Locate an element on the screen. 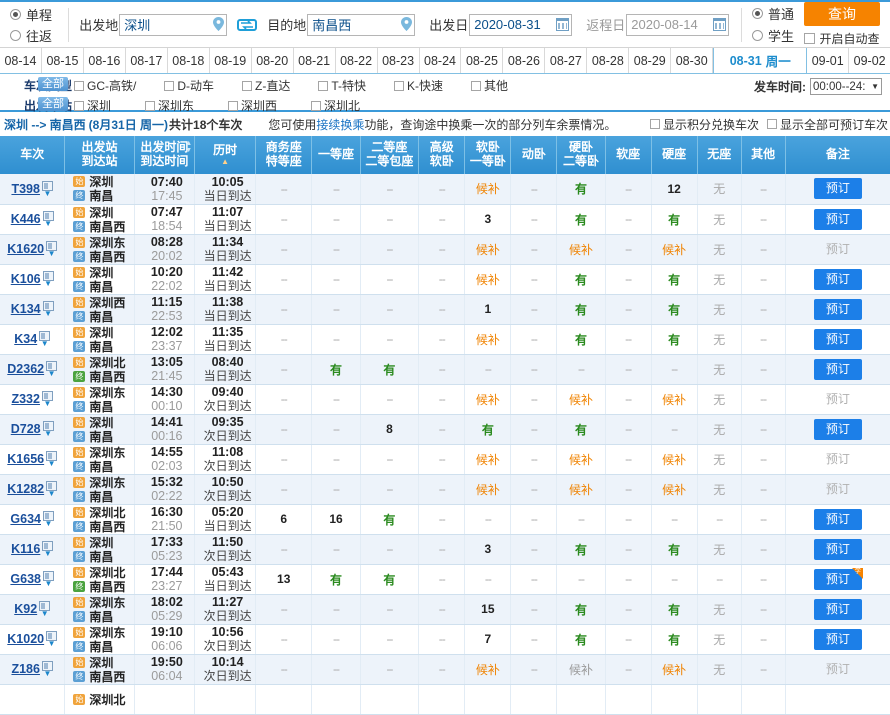 This screenshot has height=715, width=890. train-type-option-2: Z-直达 is located at coordinates (266, 85).